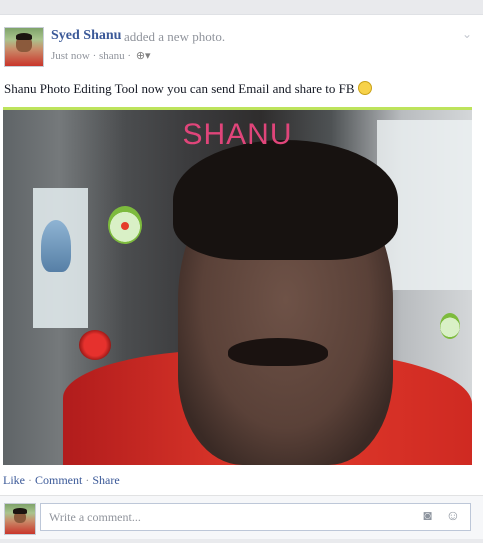 Image resolution: width=483 pixels, height=543 pixels. I want to click on post-location: shanu, so click(112, 56).